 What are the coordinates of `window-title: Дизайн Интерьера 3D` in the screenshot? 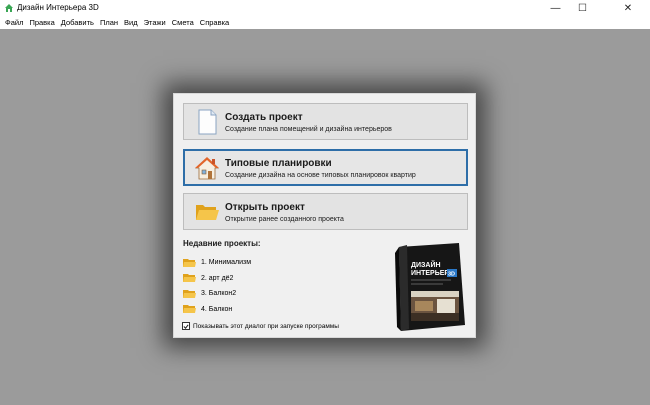 It's located at (58, 7).